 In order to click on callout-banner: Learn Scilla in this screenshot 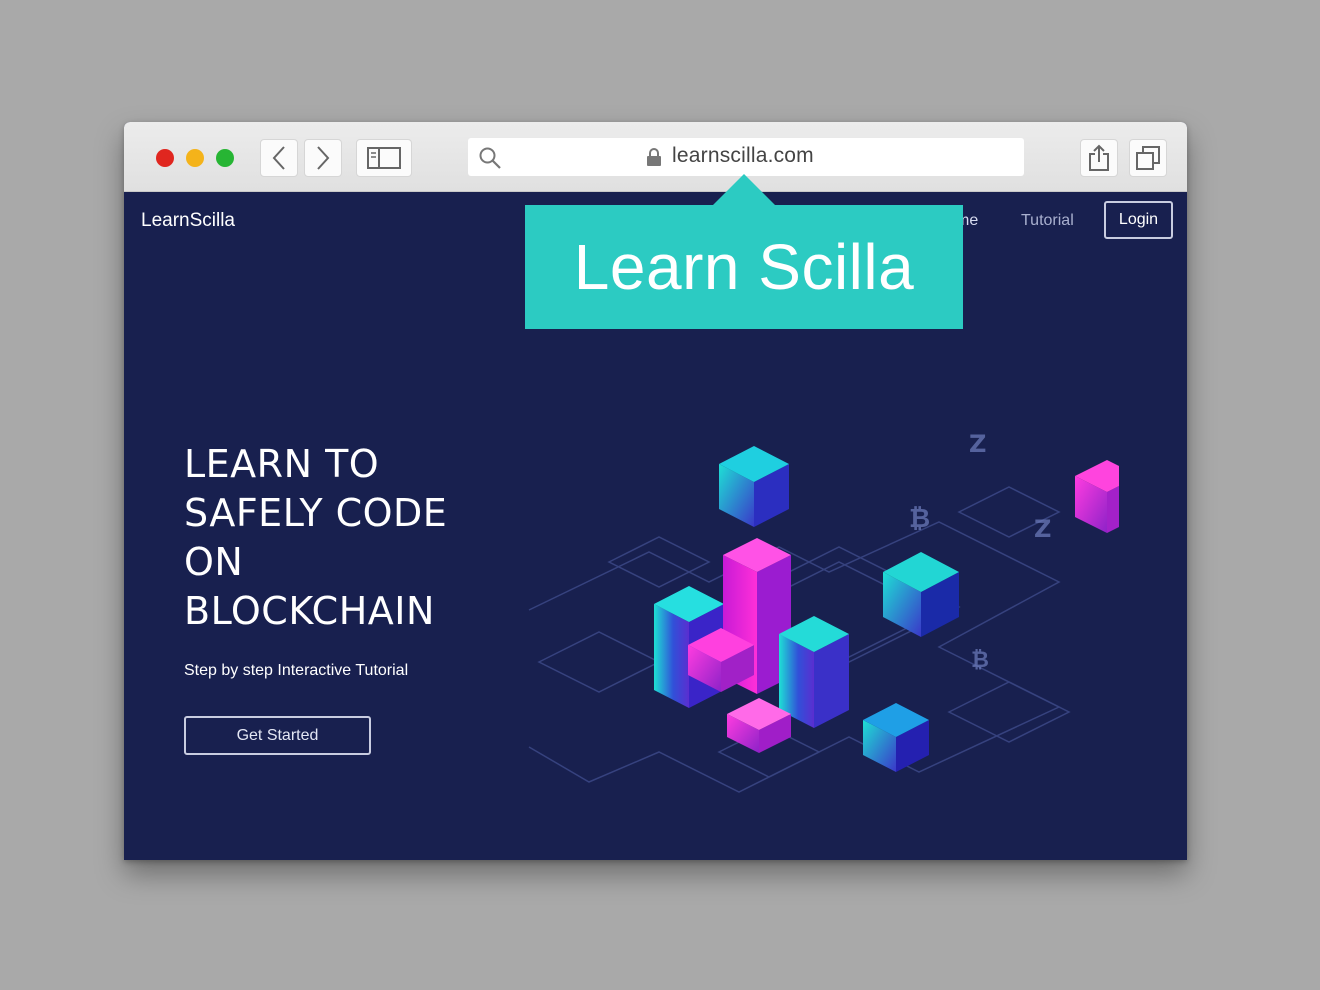, I will do `click(744, 267)`.